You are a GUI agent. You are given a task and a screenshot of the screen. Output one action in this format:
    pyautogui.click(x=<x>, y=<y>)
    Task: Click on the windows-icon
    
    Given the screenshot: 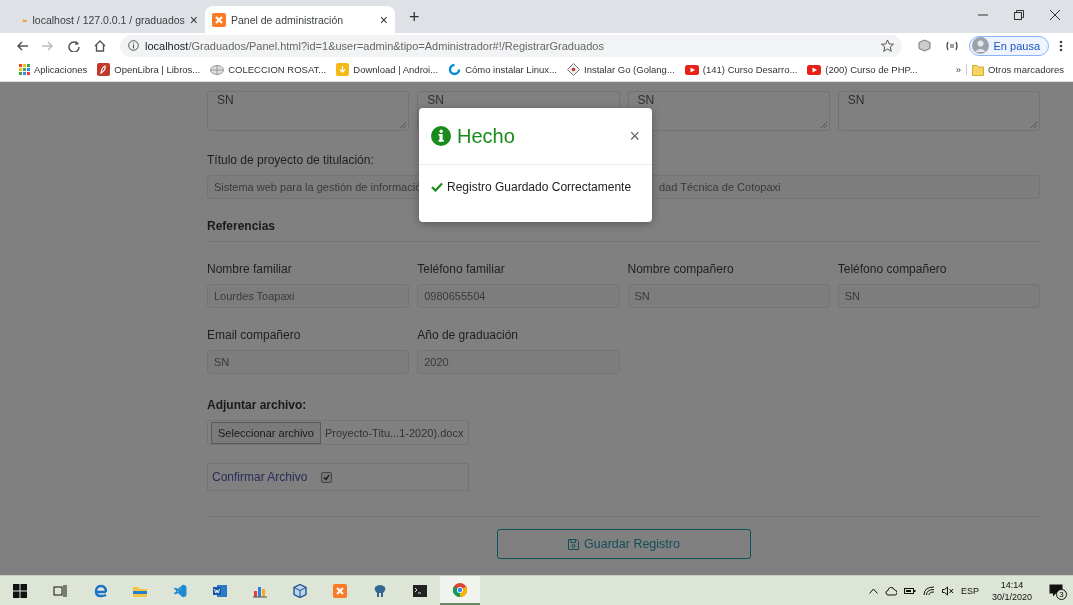 What is the action you would take?
    pyautogui.click(x=20, y=590)
    